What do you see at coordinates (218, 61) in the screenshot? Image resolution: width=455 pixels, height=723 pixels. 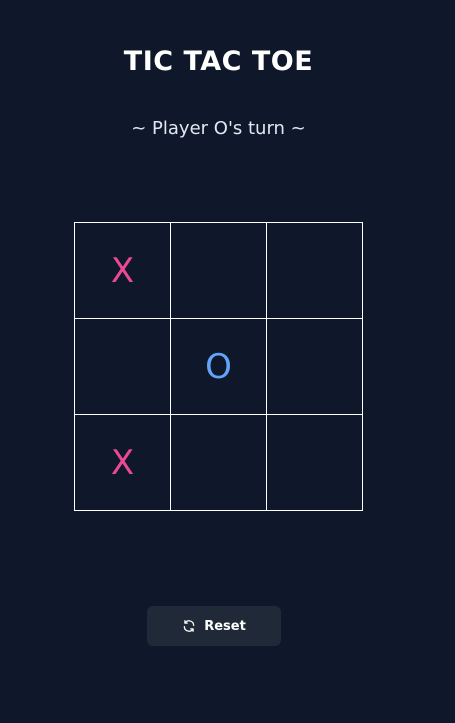 I see `game-title: TIC TAC TOE` at bounding box center [218, 61].